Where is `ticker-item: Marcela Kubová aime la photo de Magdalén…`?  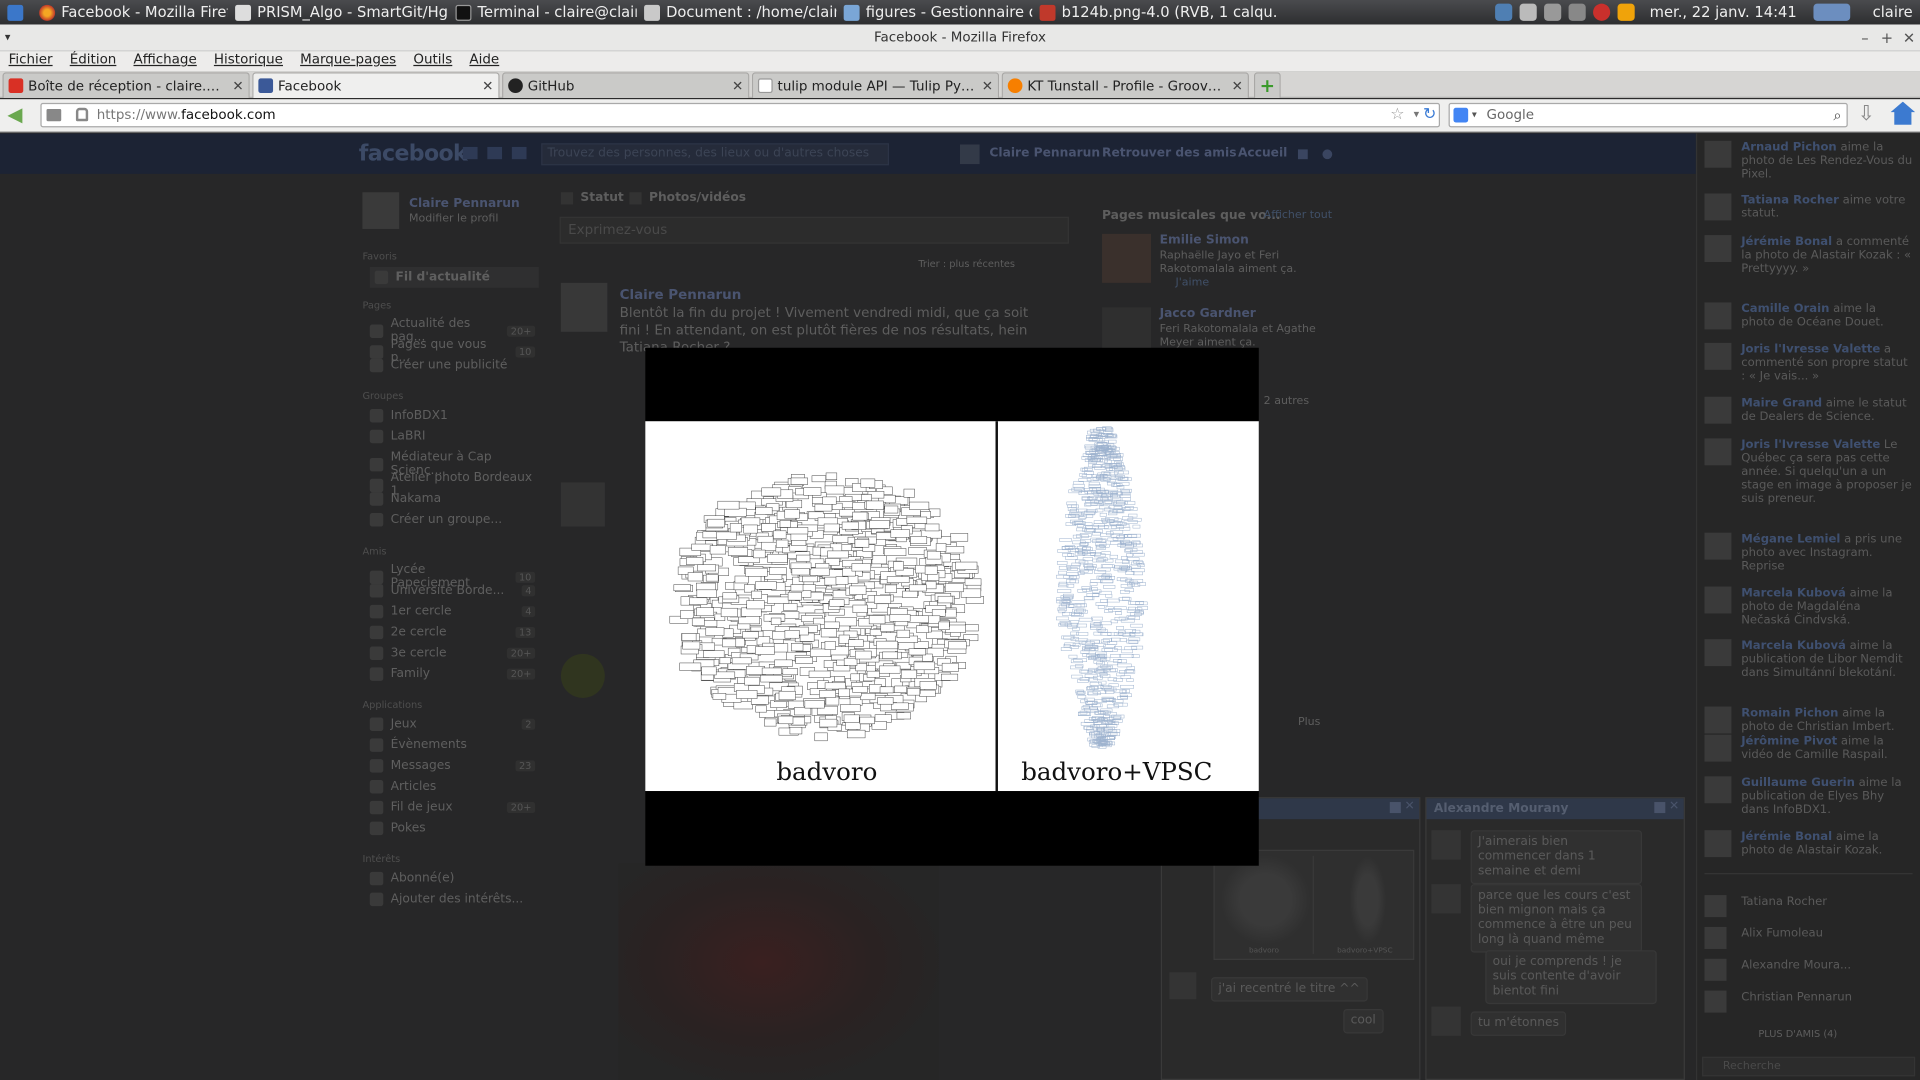
ticker-item: Marcela Kubová aime la photo de Magdalén… is located at coordinates (1808, 606).